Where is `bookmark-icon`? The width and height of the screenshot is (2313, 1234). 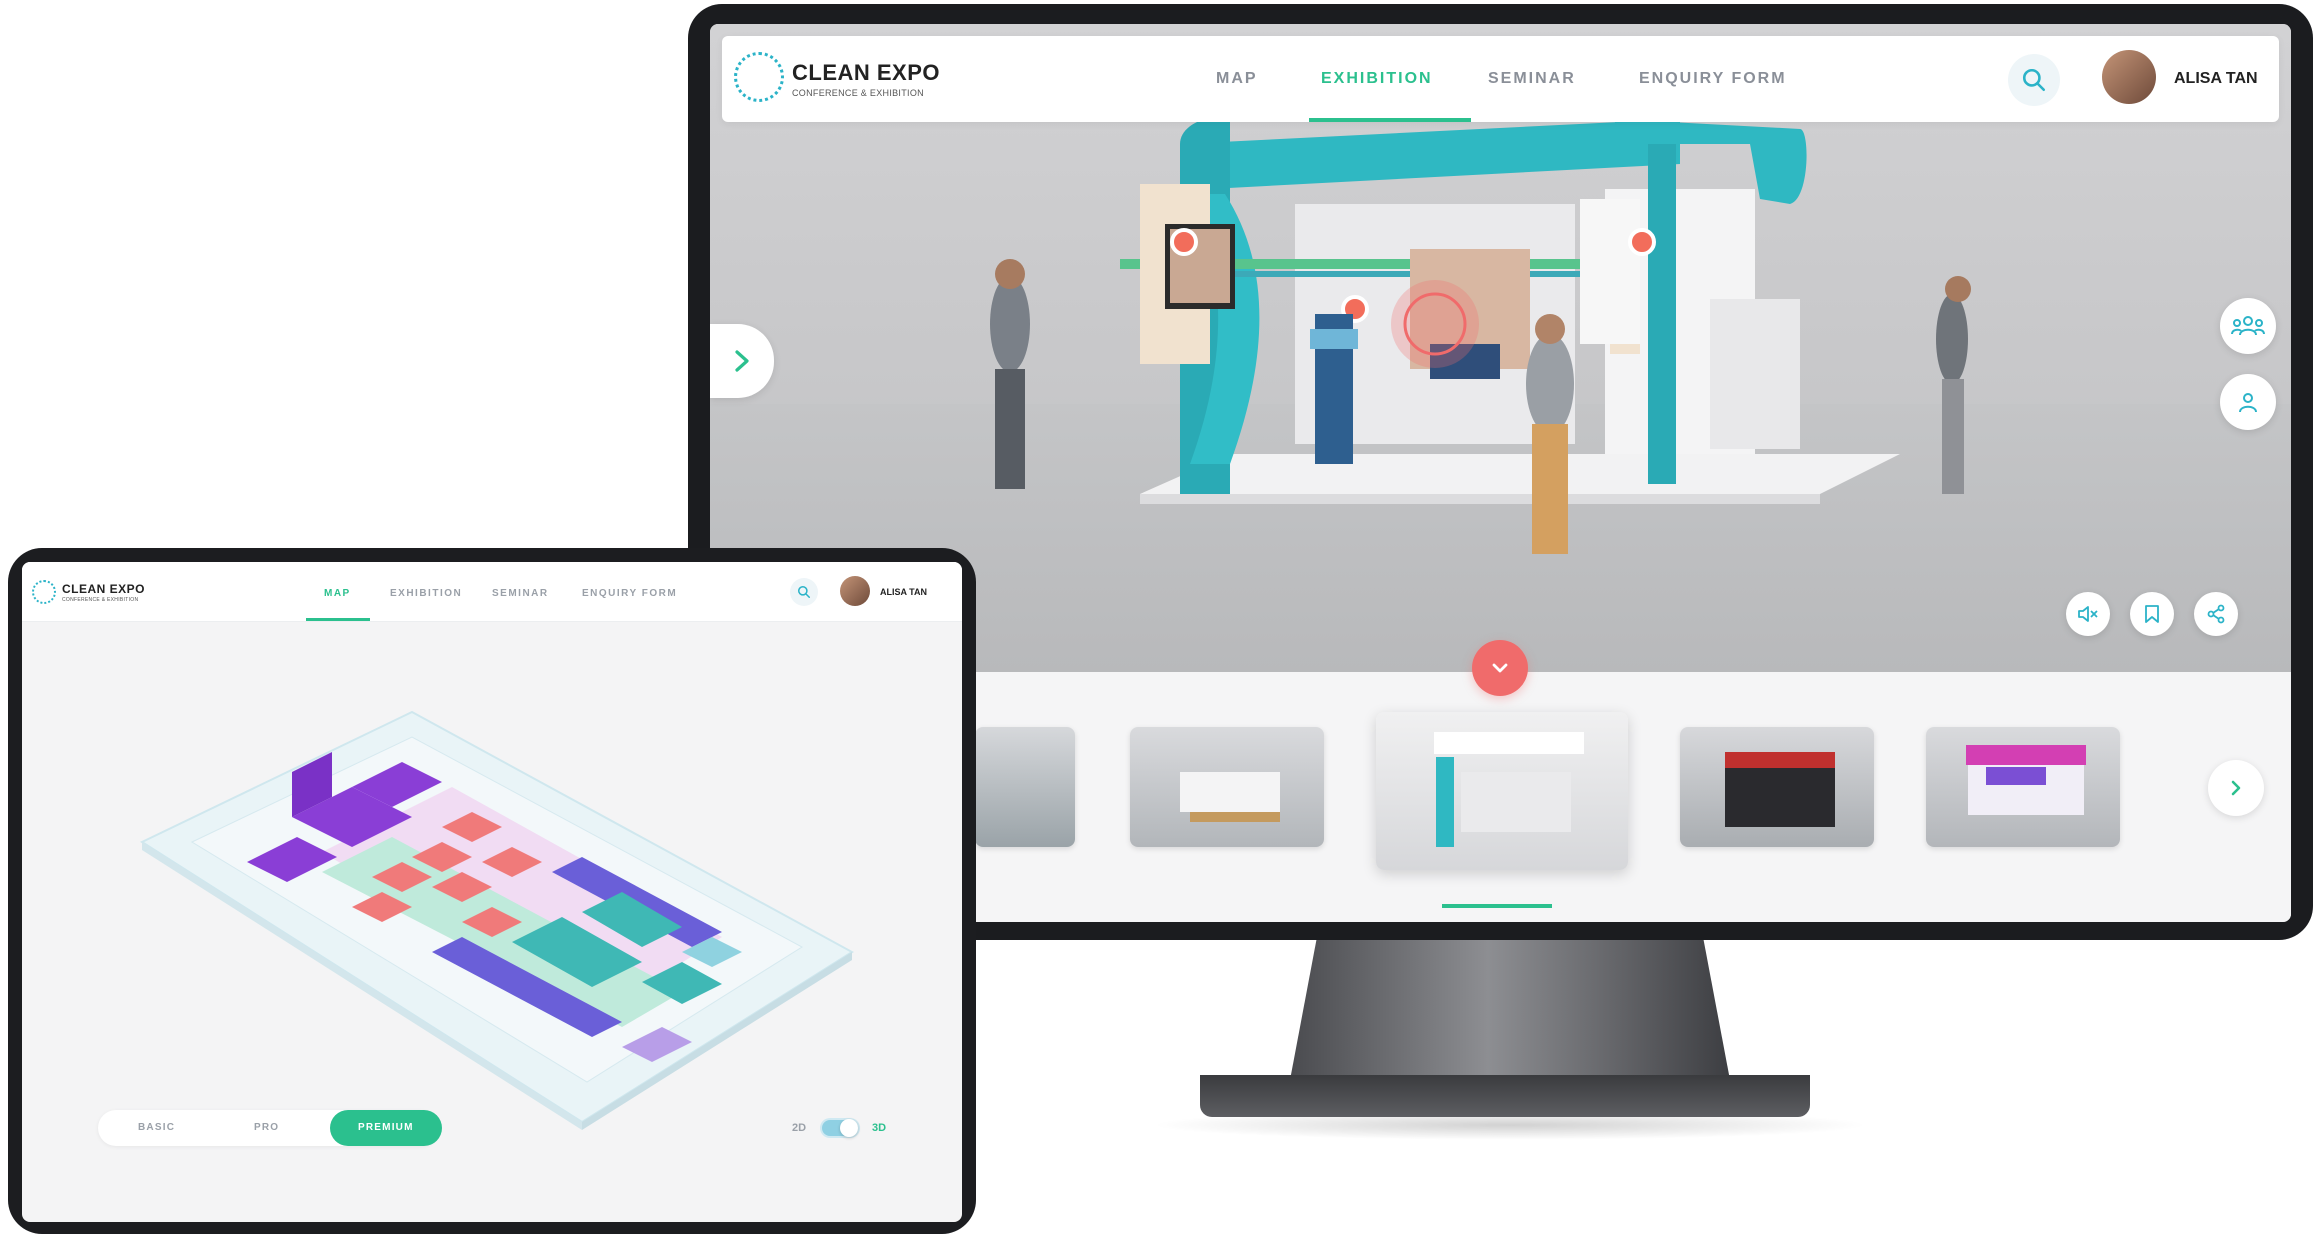
bookmark-icon is located at coordinates (2152, 614).